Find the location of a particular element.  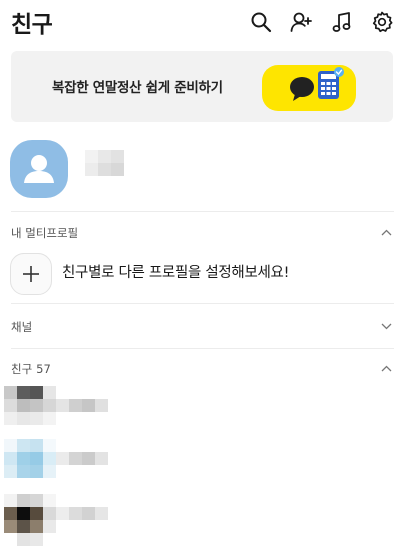

section-friends: 친구 57 is located at coordinates (200, 369).